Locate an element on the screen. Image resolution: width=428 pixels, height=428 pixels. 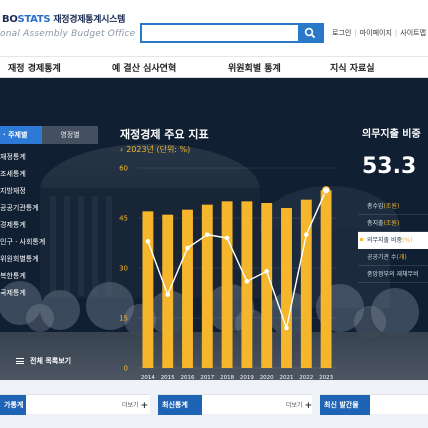
box-latest-stats: 최신통계 더보기 + is located at coordinates (235, 404).